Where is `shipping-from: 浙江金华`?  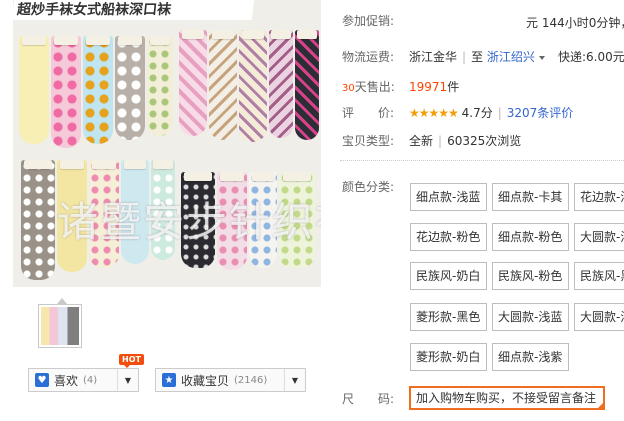
shipping-from: 浙江金华 is located at coordinates (433, 57).